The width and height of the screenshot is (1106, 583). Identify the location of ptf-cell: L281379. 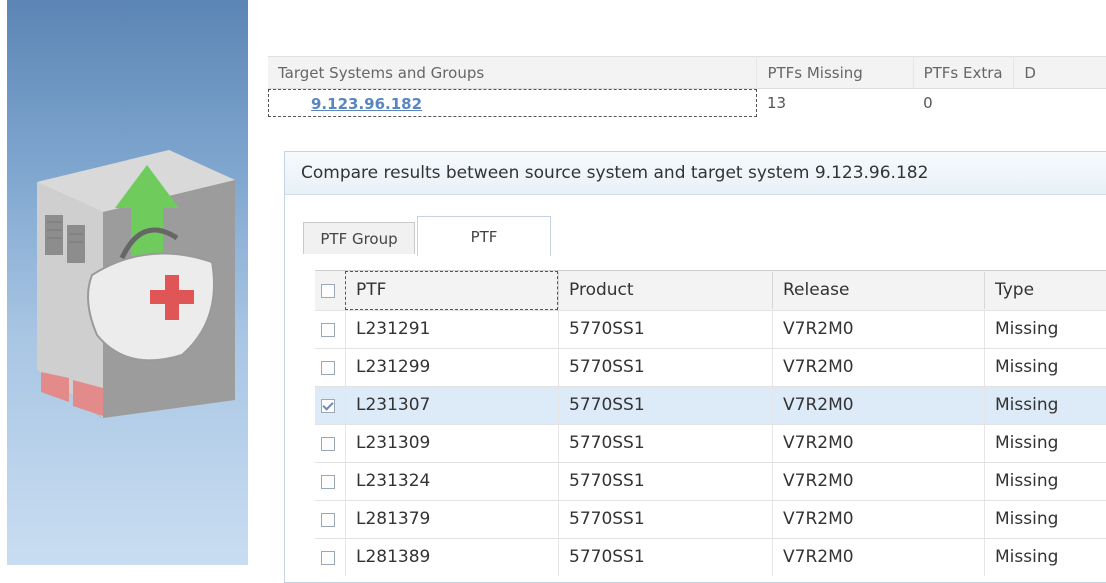
(451, 519).